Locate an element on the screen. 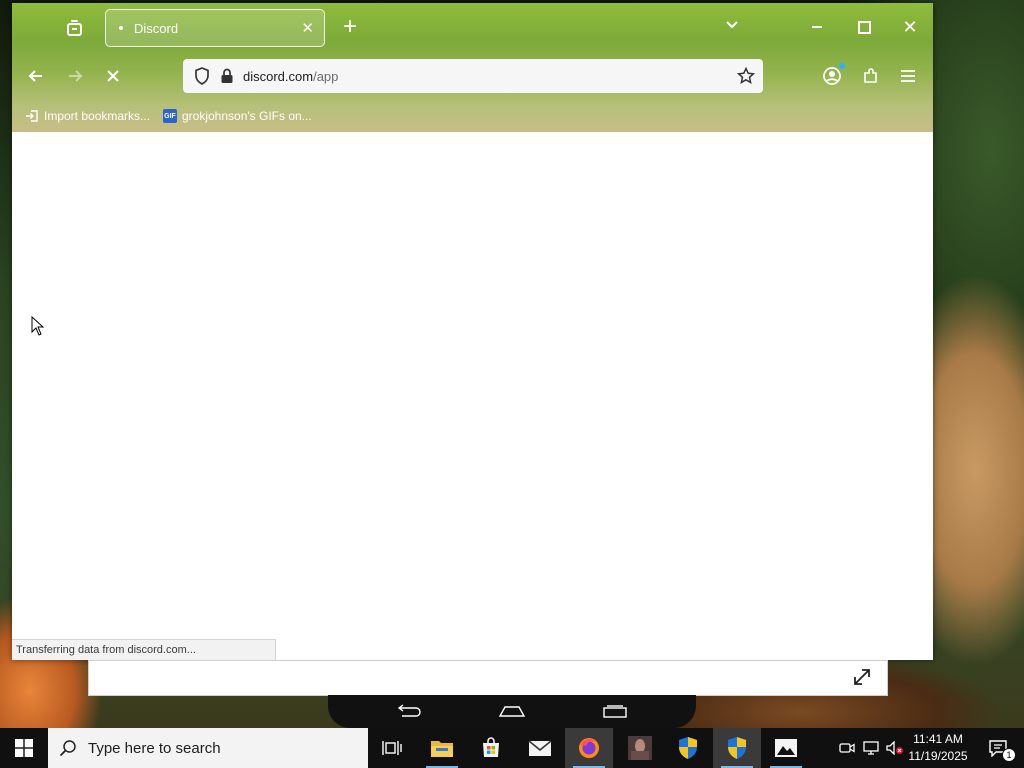 The height and width of the screenshot is (768, 1024). nav-recents-button is located at coordinates (615, 711).